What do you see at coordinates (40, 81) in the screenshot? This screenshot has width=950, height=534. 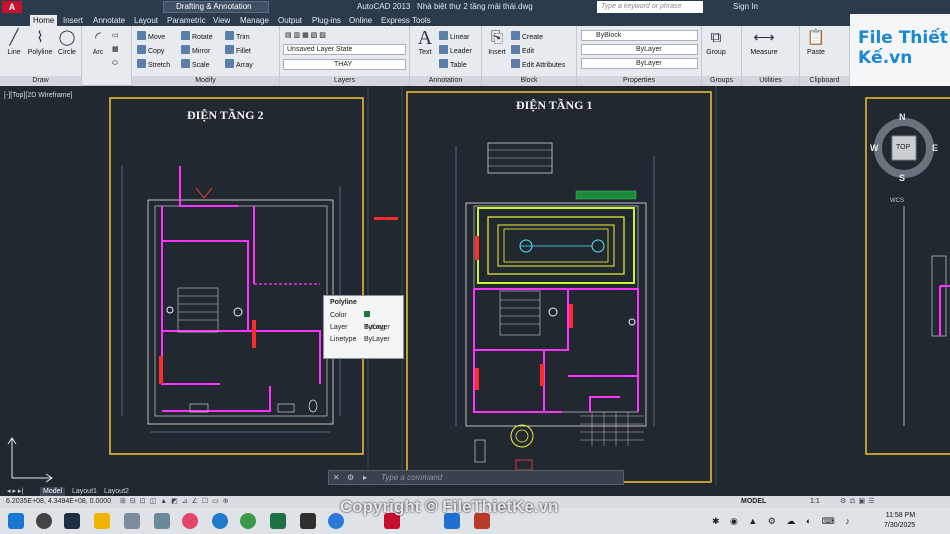 I see `draw-panel-label: Draw` at bounding box center [40, 81].